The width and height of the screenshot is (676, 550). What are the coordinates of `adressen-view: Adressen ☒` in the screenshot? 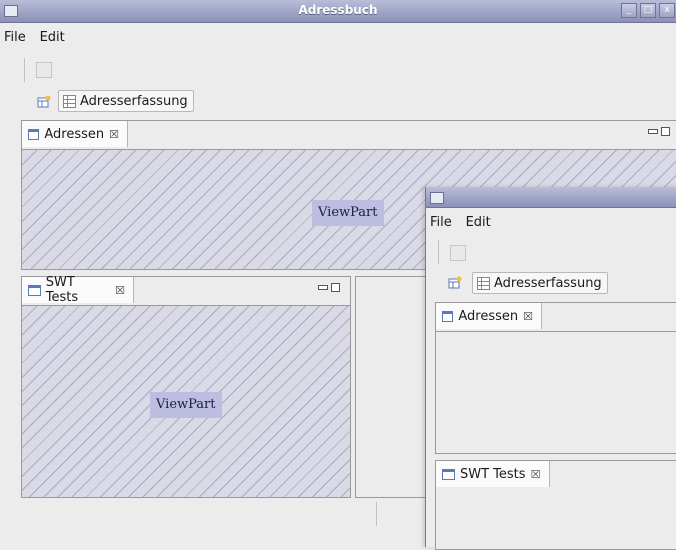 It's located at (555, 378).